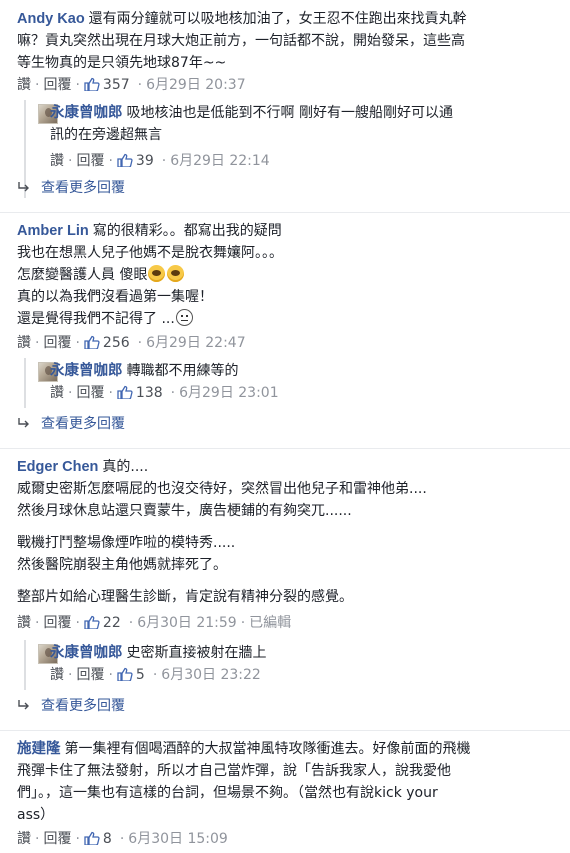 Image resolution: width=570 pixels, height=853 pixels. Describe the element at coordinates (187, 231) in the screenshot. I see `comment-text: 寫的很精彩。。都寫出我的疑問` at that location.